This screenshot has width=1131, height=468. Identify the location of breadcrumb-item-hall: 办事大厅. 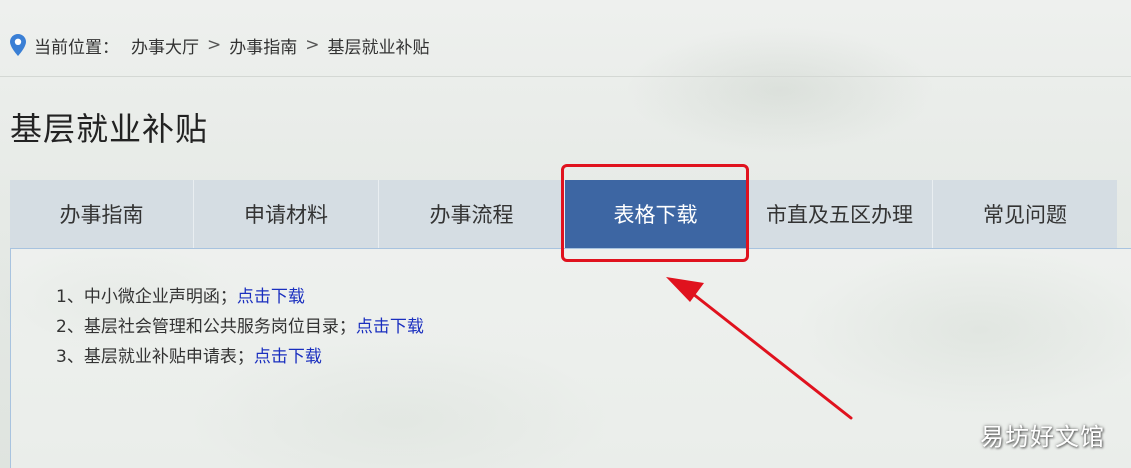
(165, 45).